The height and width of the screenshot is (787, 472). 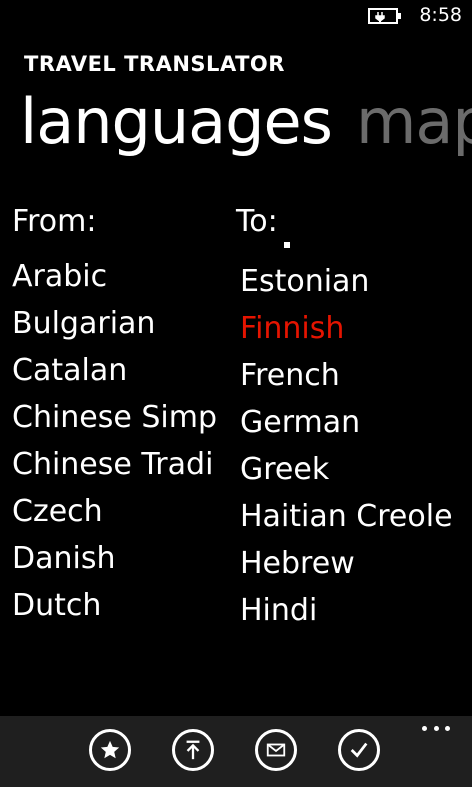 I want to click on more-icon, so click(x=436, y=731).